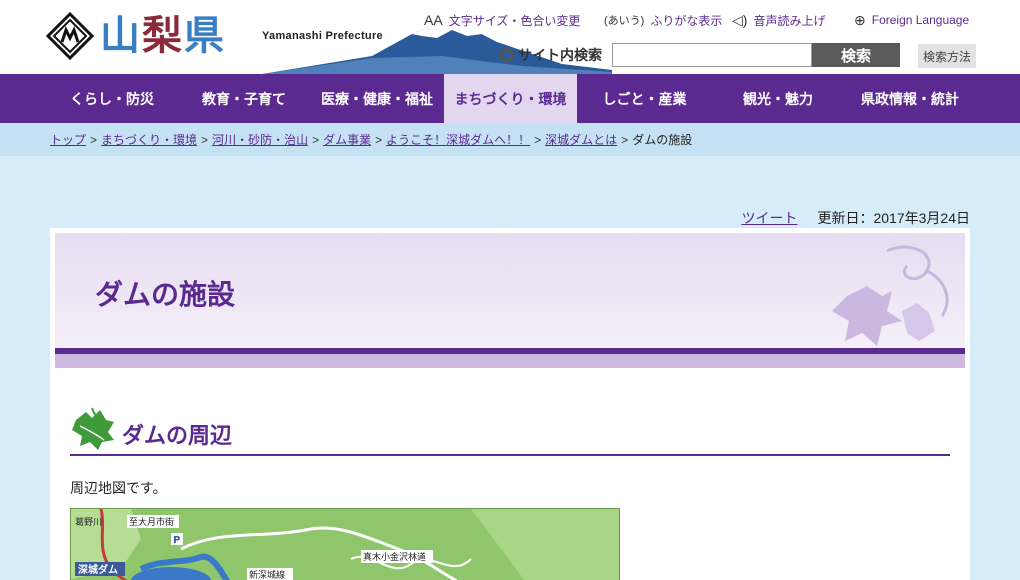  I want to click on breadcrumb-link-top: トップ, so click(68, 139).